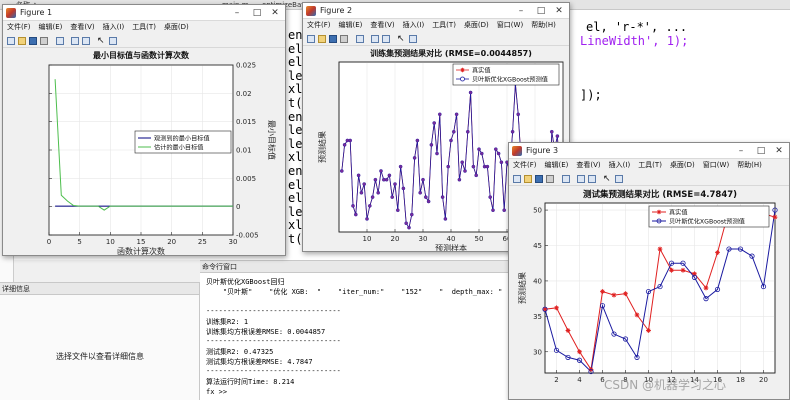 Image resolution: width=790 pixels, height=400 pixels. What do you see at coordinates (227, 322) in the screenshot?
I see `command-output-line: 训练集R2: 1` at bounding box center [227, 322].